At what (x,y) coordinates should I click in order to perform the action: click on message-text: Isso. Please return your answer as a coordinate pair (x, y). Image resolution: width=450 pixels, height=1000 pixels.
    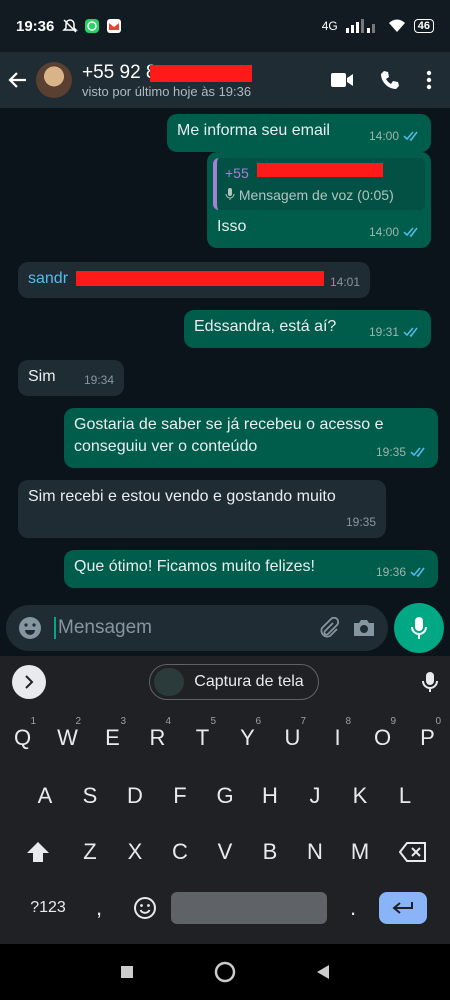
    Looking at the image, I should click on (232, 226).